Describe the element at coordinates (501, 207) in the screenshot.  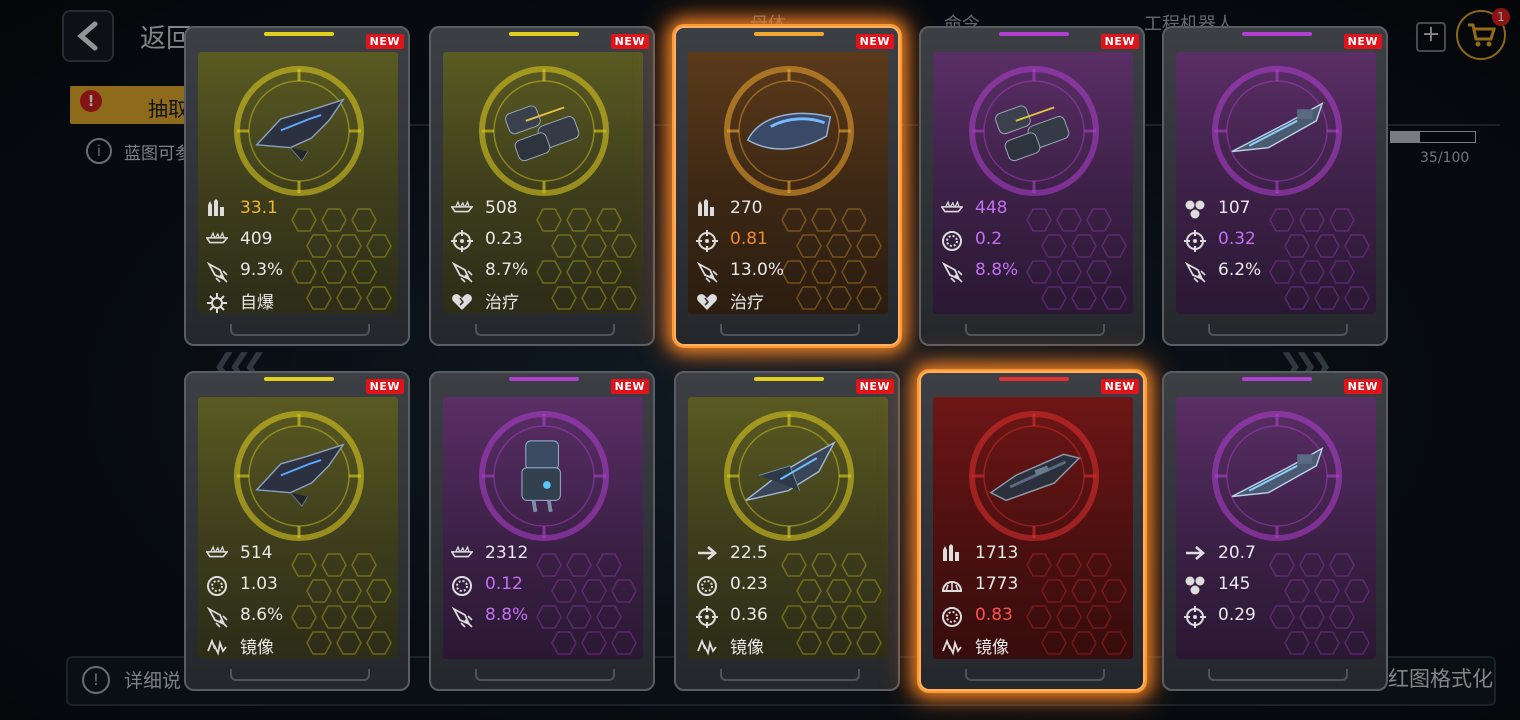
I see `stat-value: 508` at that location.